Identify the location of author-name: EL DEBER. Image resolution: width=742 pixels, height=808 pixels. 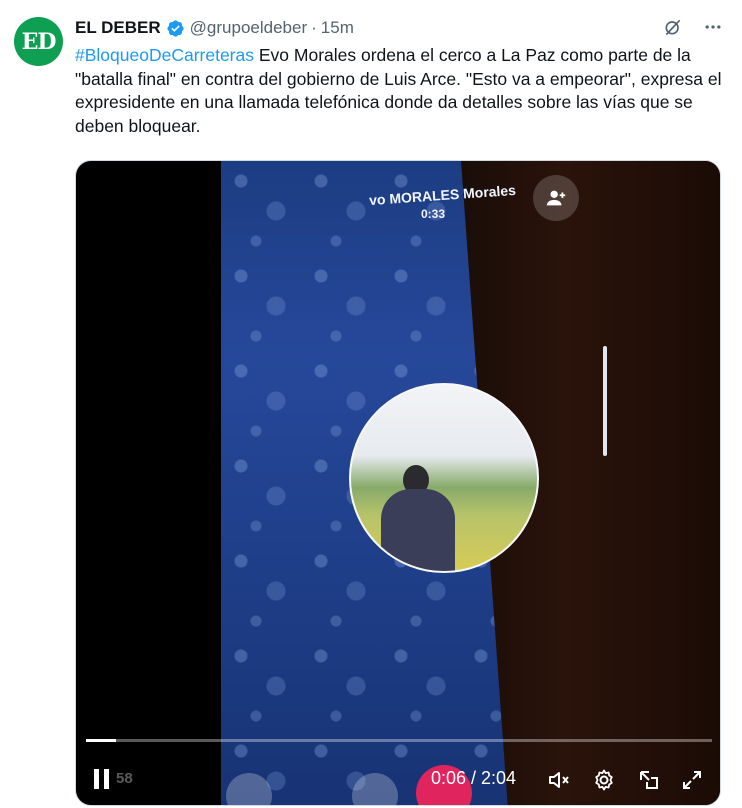
(118, 28).